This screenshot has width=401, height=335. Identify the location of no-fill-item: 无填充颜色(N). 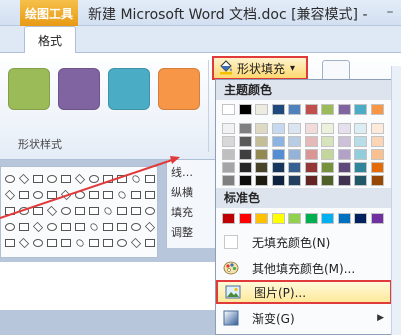
(304, 242).